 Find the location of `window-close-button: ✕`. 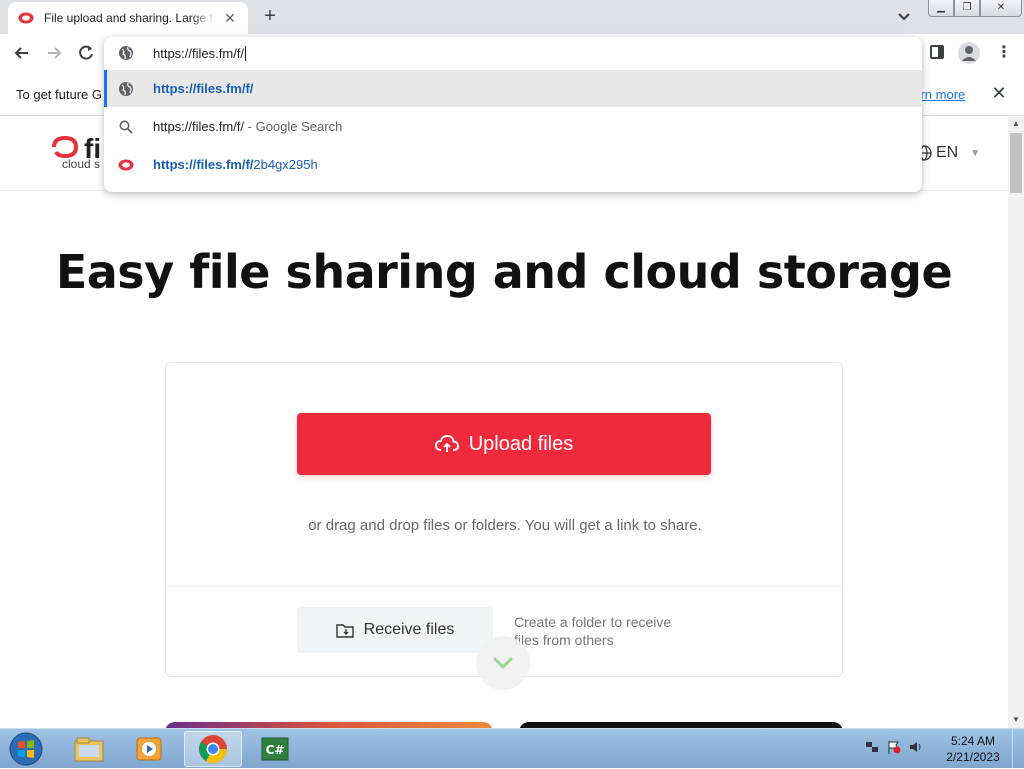

window-close-button: ✕ is located at coordinates (1001, 8).